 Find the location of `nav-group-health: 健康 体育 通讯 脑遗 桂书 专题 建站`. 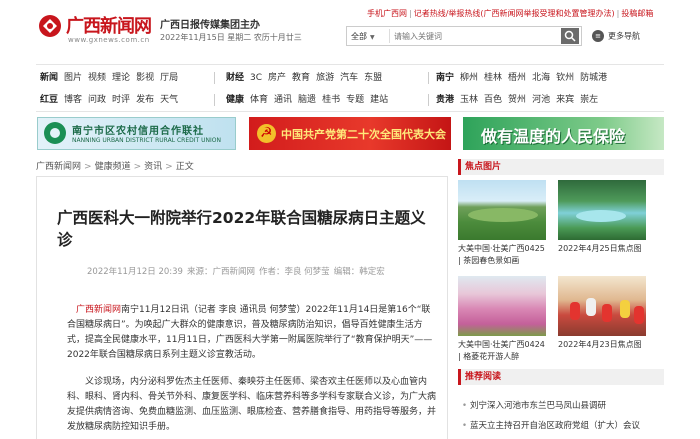

nav-group-health: 健康 体育 通讯 脑遗 桂书 专题 建站 is located at coordinates (310, 100).